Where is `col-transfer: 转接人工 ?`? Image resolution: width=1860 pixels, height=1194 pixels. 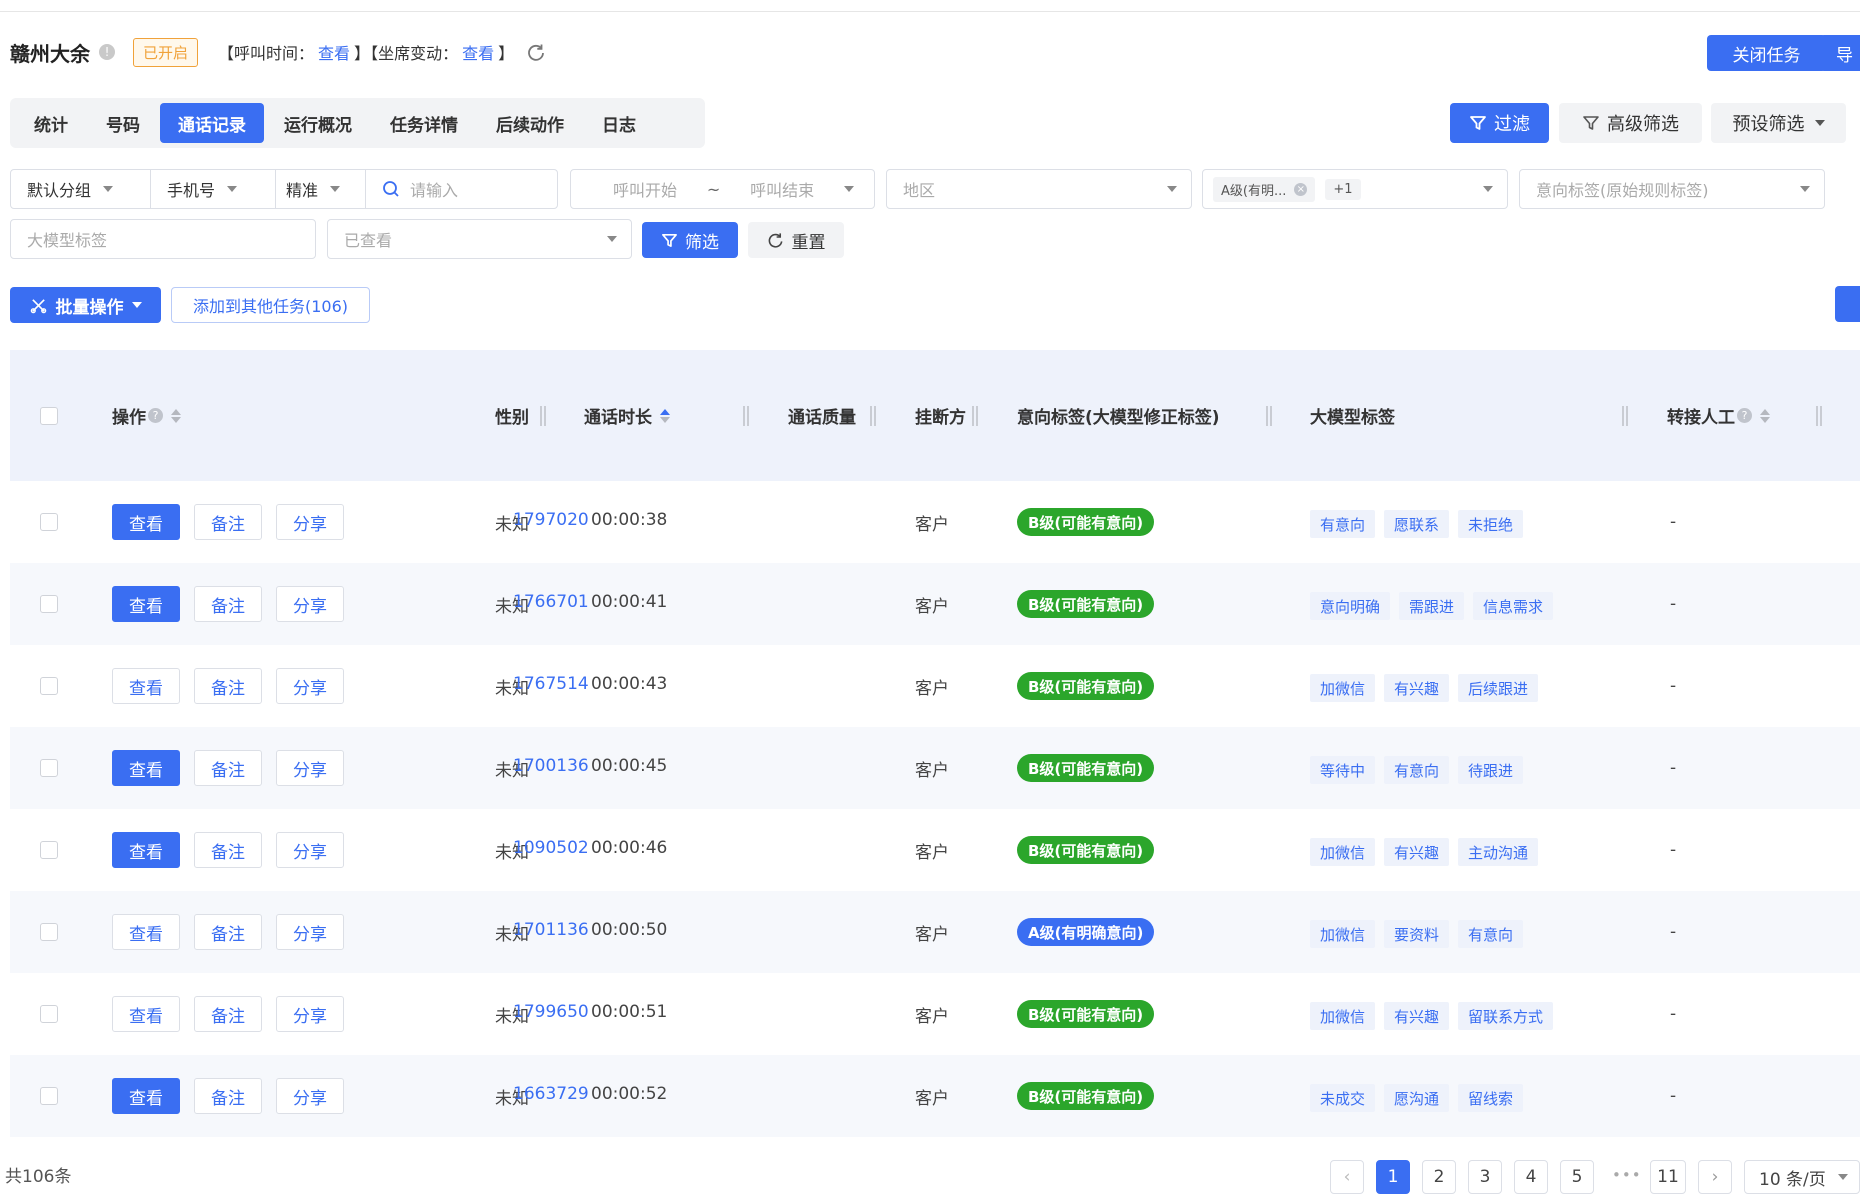
col-transfer: 转接人工 ? is located at coordinates (1718, 415).